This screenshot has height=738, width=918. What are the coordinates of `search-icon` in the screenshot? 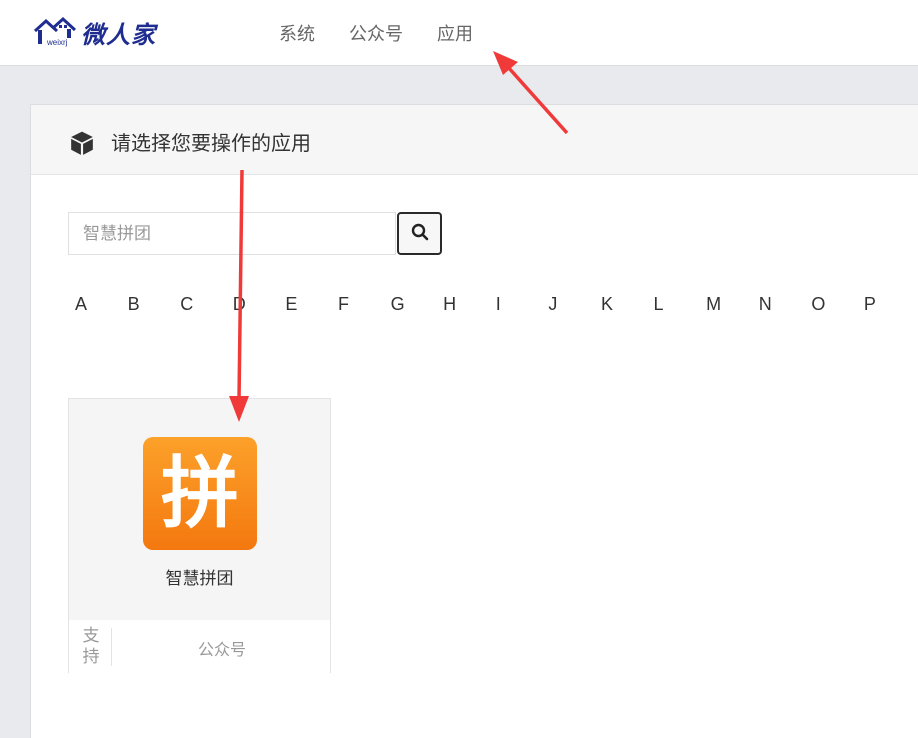 It's located at (420, 234).